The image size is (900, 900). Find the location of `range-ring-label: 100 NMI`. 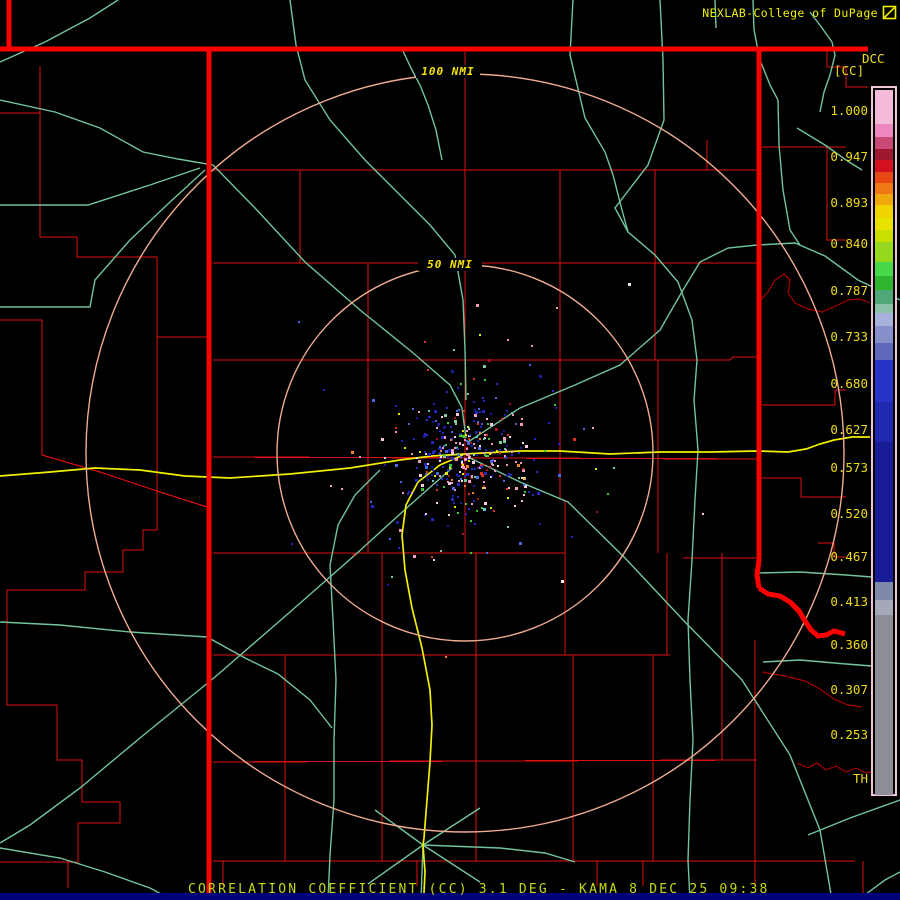

range-ring-label: 100 NMI is located at coordinates (448, 71).